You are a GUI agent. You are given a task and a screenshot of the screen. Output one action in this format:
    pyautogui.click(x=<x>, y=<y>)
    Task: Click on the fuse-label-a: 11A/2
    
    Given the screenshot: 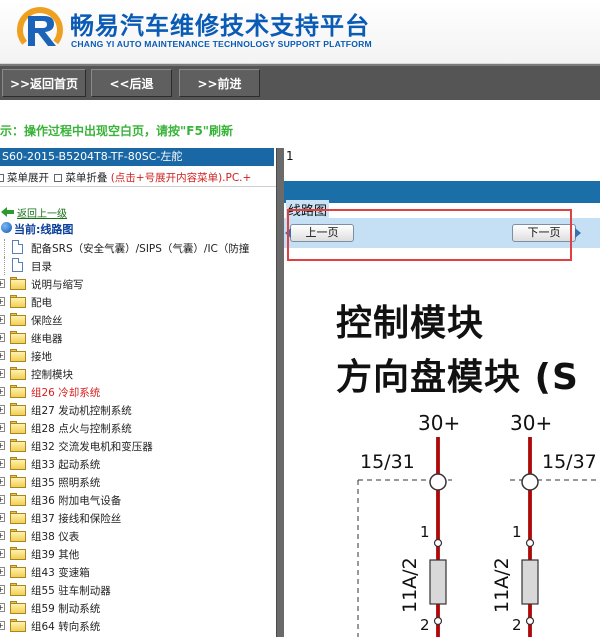 What is the action you would take?
    pyautogui.click(x=410, y=585)
    